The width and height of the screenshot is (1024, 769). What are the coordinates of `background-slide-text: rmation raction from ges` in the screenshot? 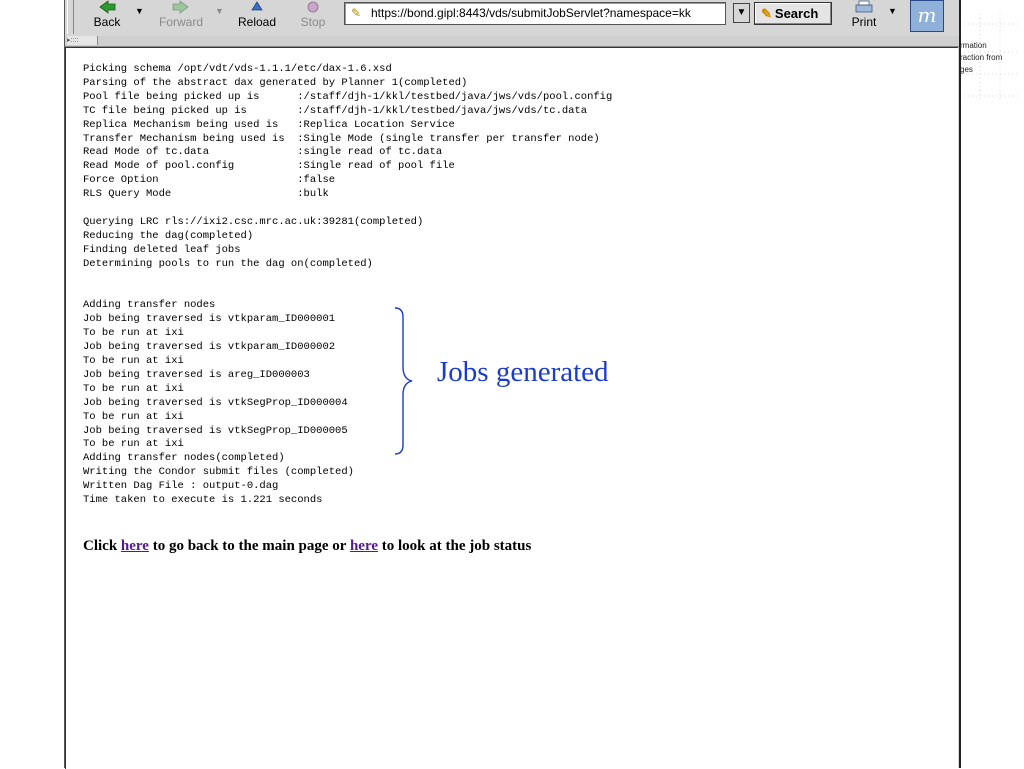 It's located at (981, 58).